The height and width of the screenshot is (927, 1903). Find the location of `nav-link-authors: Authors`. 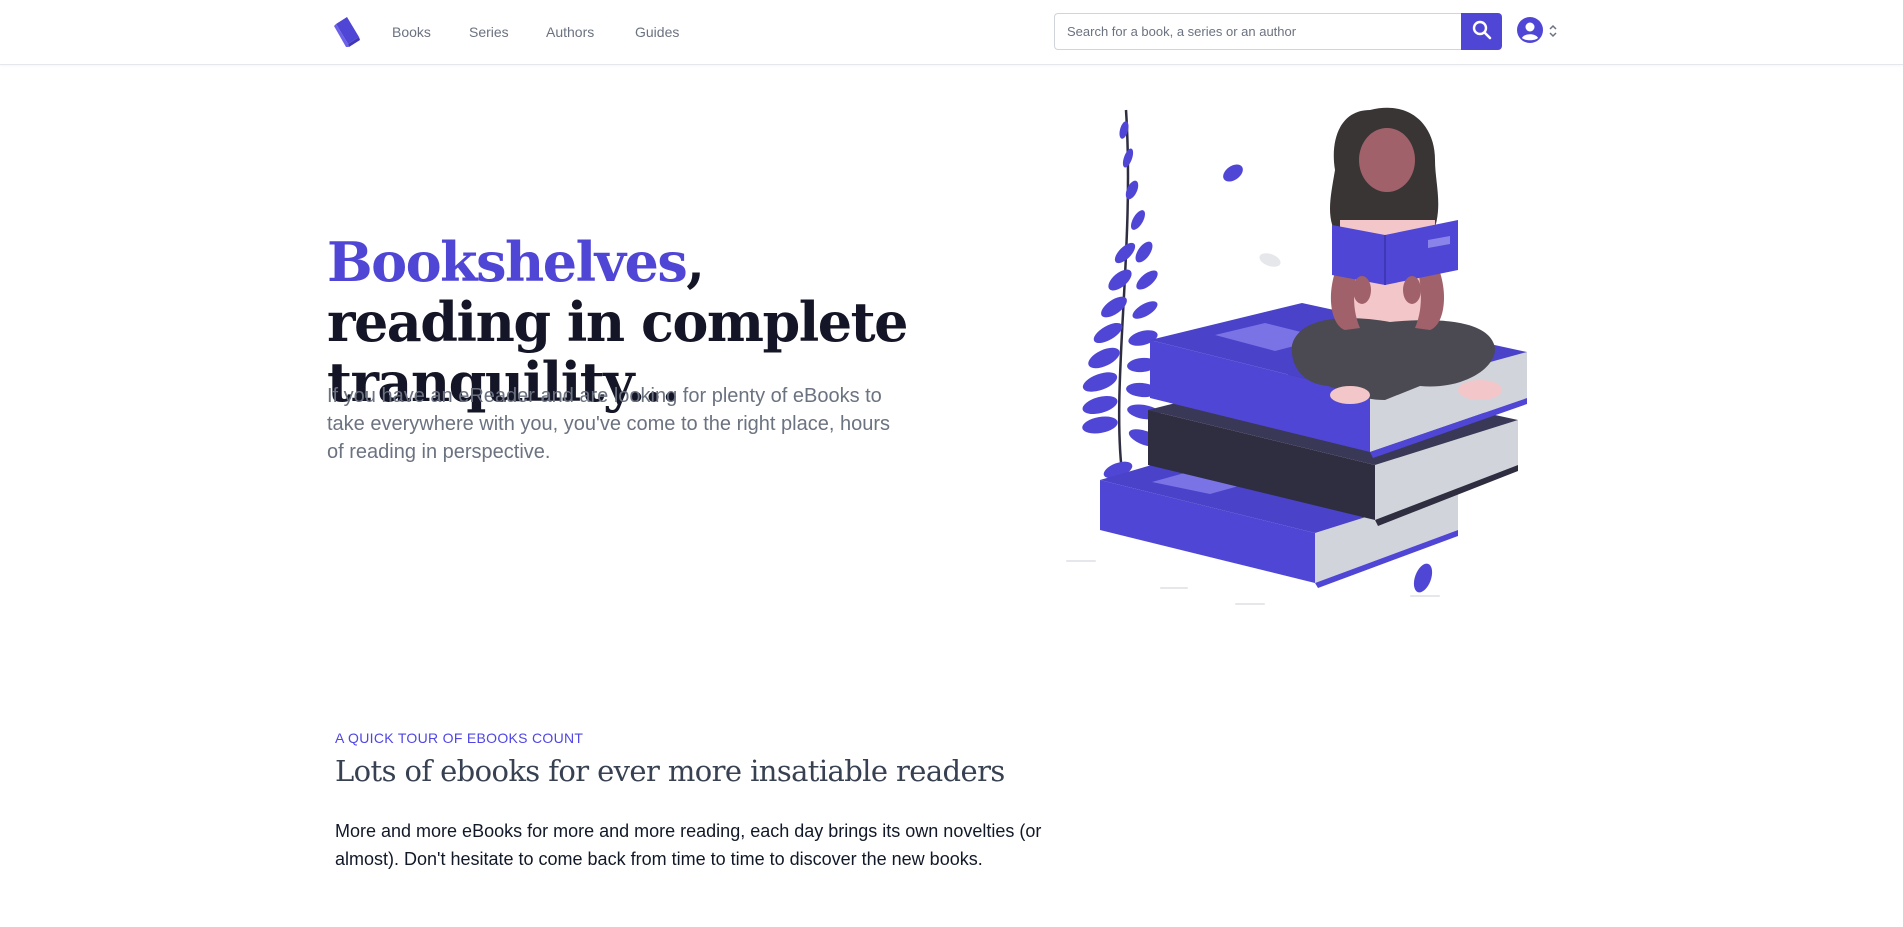

nav-link-authors: Authors is located at coordinates (570, 32).